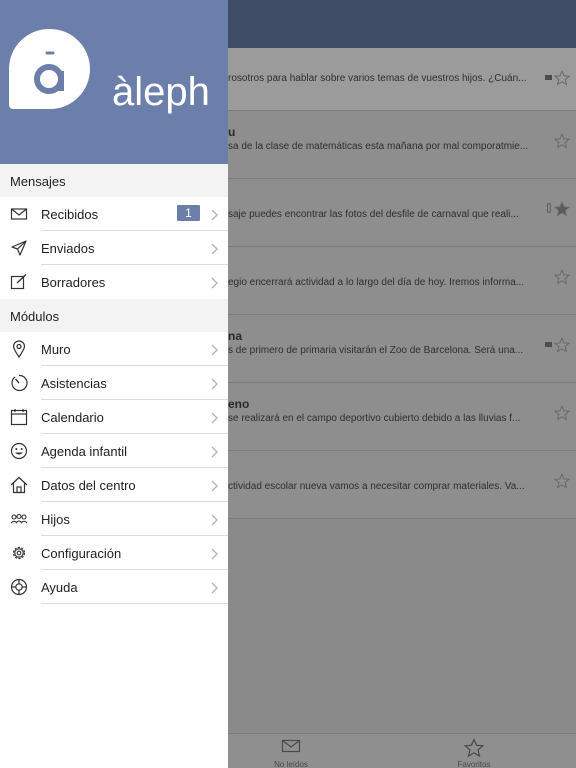 This screenshot has height=768, width=576. Describe the element at coordinates (59, 587) in the screenshot. I see `menu-item-label: Ayuda` at that location.